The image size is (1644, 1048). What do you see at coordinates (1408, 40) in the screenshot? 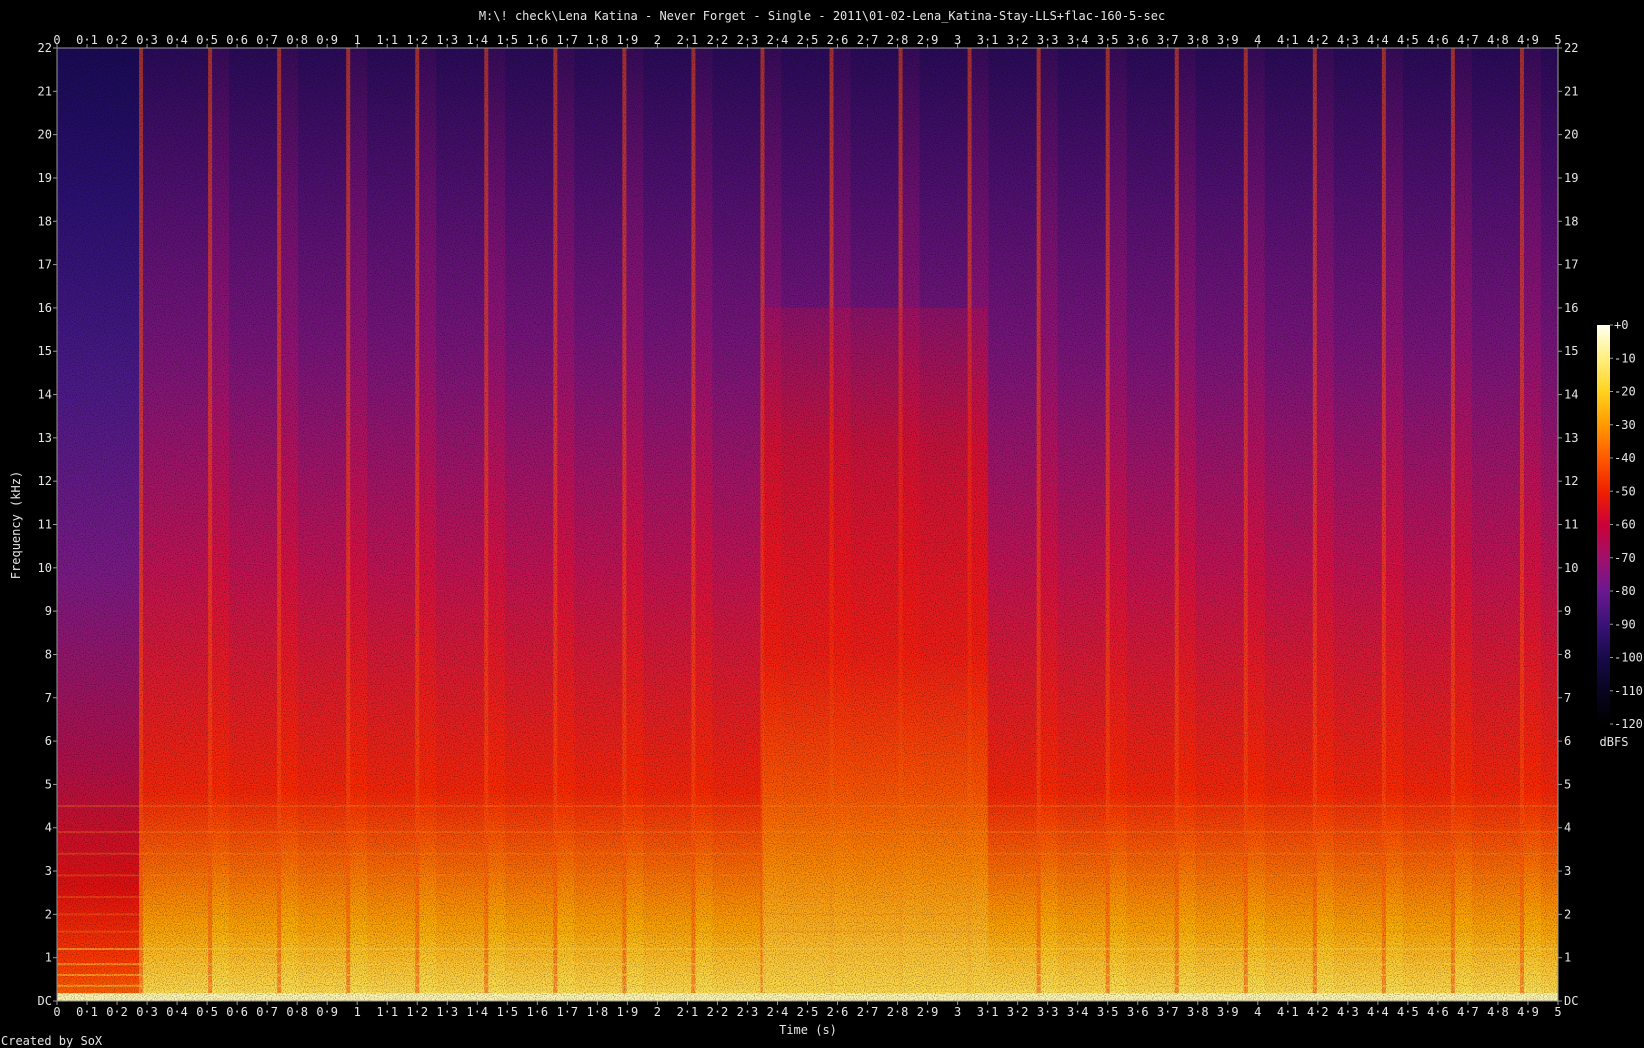
I see `x-tick-label: 4·5` at bounding box center [1408, 40].